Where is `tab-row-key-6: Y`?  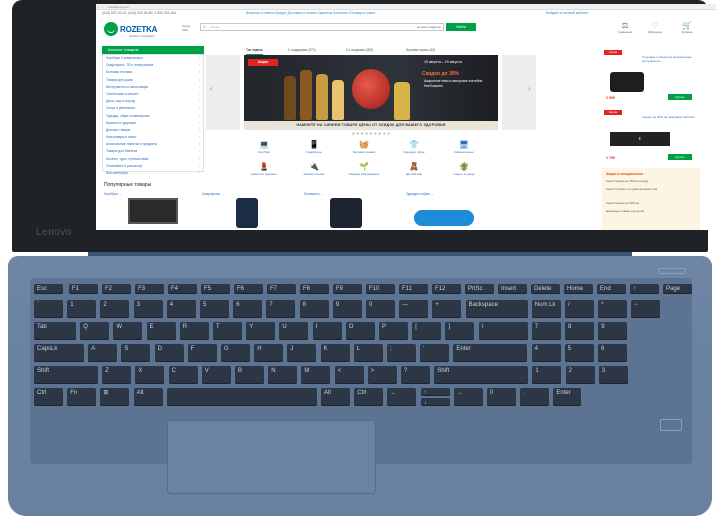 tab-row-key-6: Y is located at coordinates (261, 331).